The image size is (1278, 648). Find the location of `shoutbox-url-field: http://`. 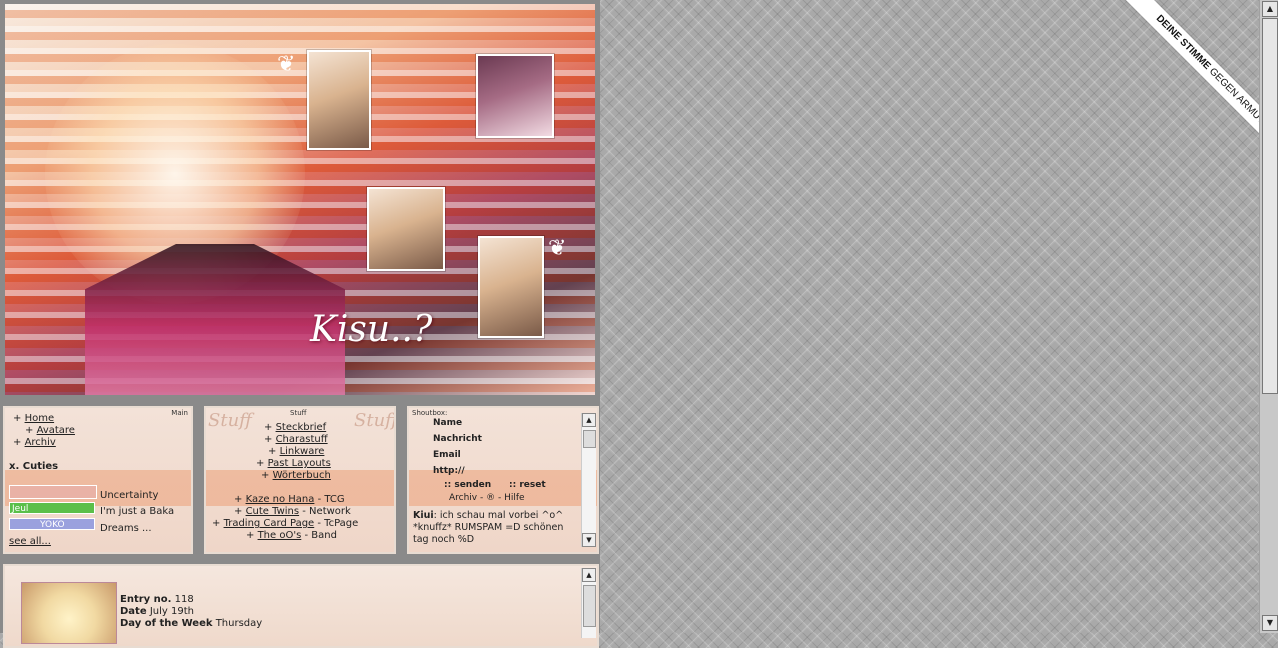

shoutbox-url-field: http:// is located at coordinates (449, 471).